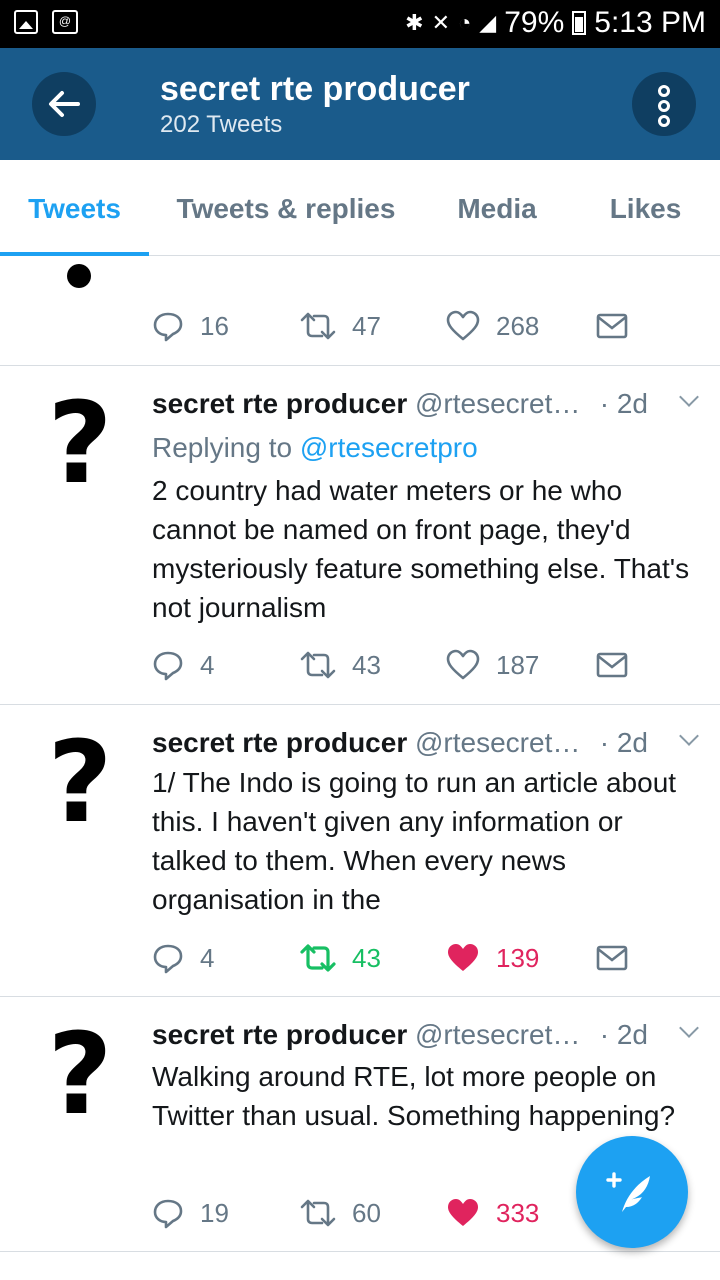 The width and height of the screenshot is (720, 1280). I want to click on compose-tweet-button, so click(632, 1192).